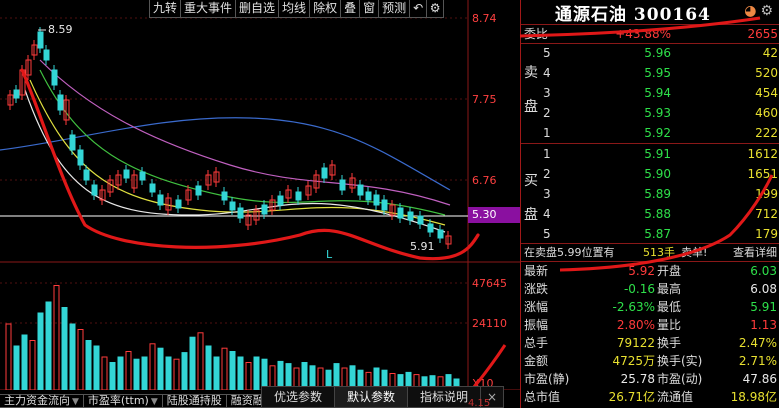 Image resolution: width=779 pixels, height=408 pixels. I want to click on stat-value: 5.92, so click(641, 271).